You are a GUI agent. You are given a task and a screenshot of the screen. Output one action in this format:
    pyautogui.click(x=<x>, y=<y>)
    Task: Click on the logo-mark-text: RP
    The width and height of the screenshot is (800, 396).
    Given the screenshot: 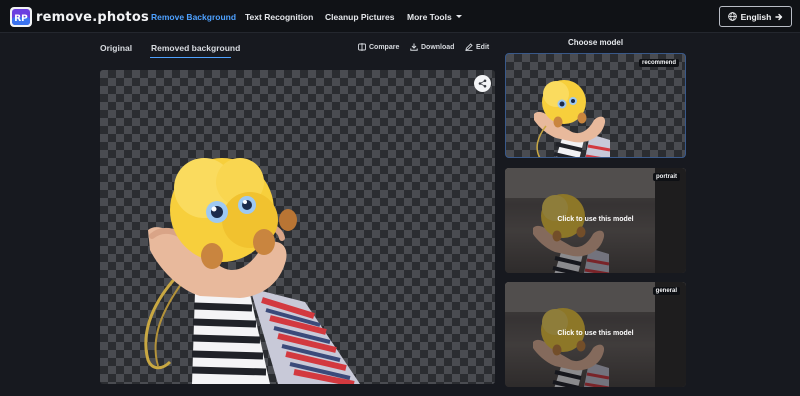 What is the action you would take?
    pyautogui.click(x=21, y=19)
    